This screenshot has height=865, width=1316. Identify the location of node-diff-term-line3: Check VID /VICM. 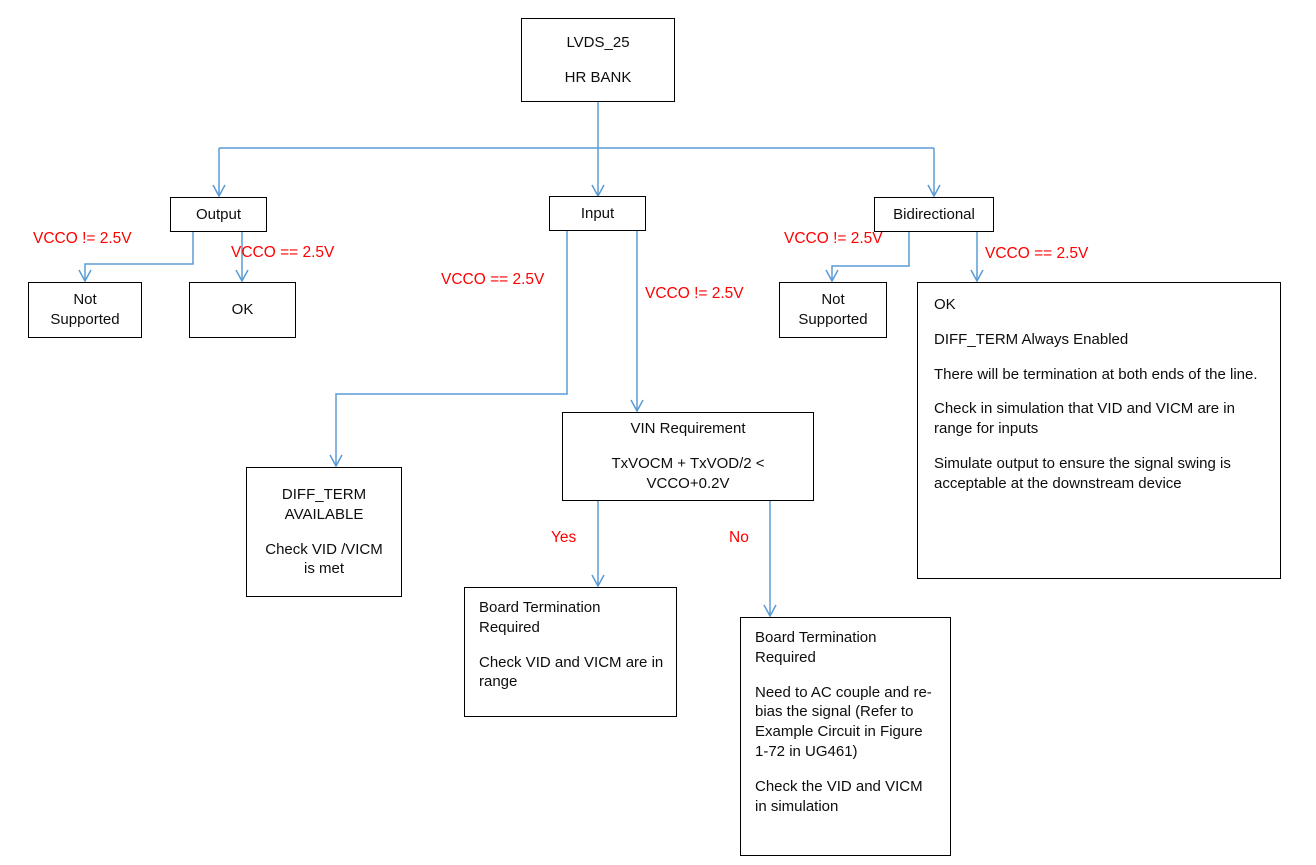
(324, 549).